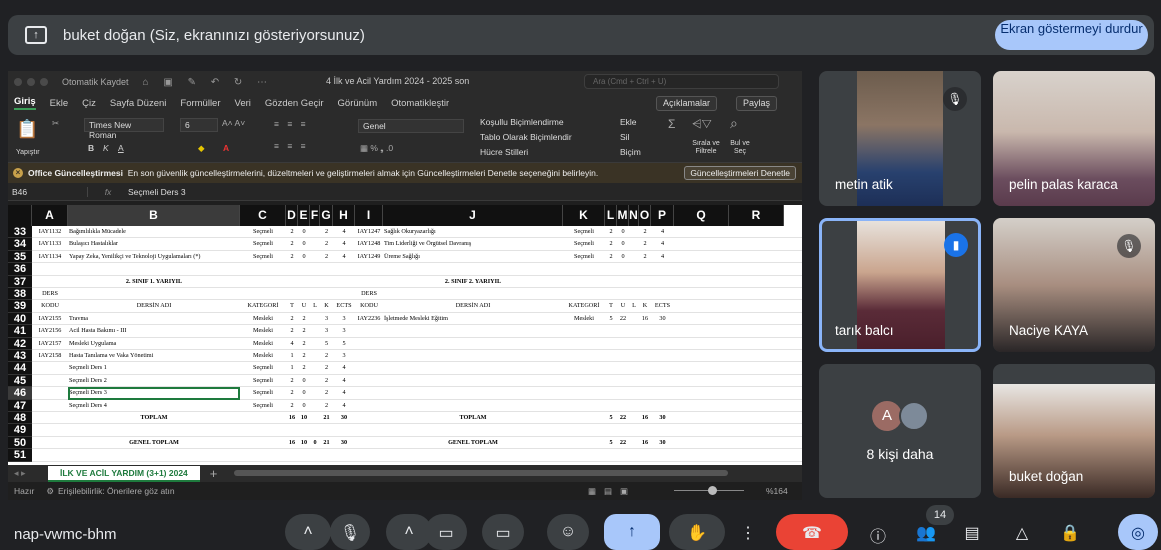  What do you see at coordinates (748, 532) in the screenshot?
I see `more-options-icon: ⋮` at bounding box center [748, 532].